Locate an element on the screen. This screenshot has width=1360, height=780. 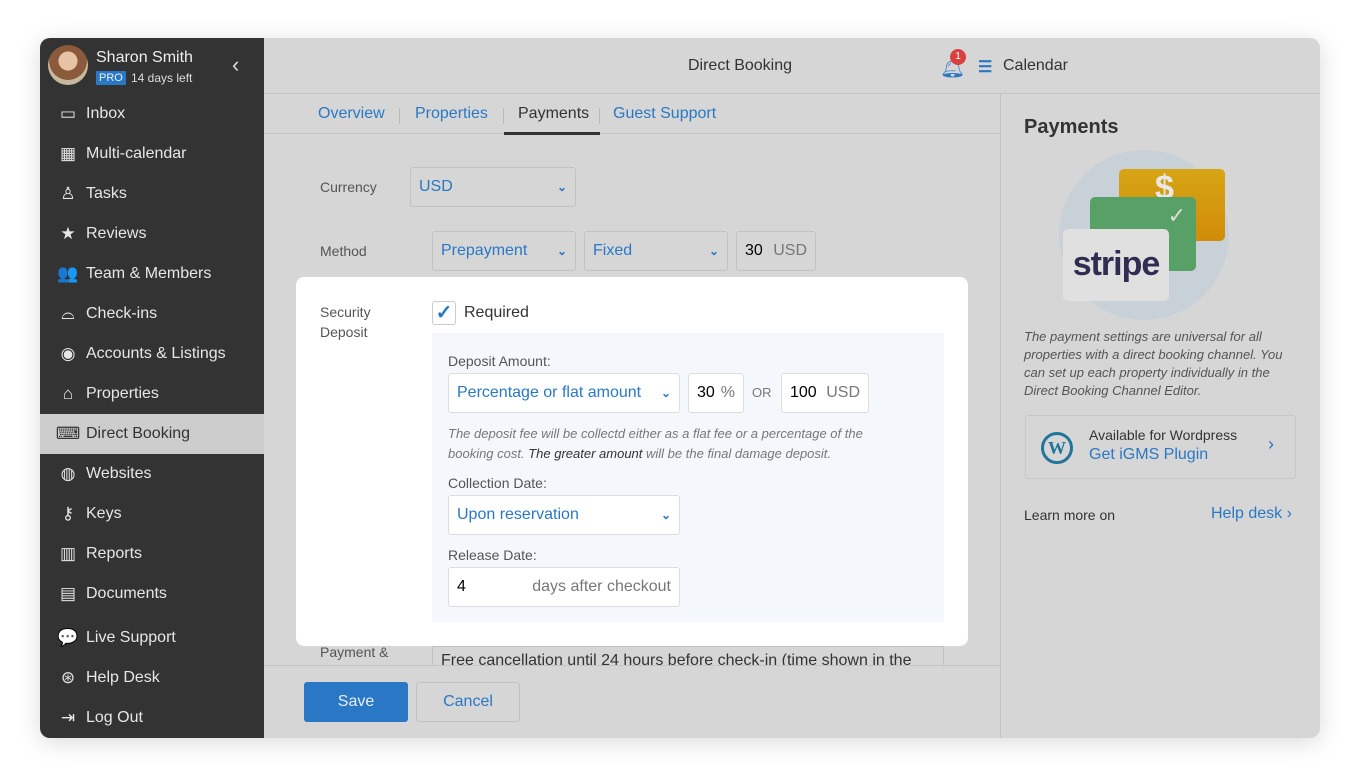
bell-service-icon: ⌓ is located at coordinates (68, 313).